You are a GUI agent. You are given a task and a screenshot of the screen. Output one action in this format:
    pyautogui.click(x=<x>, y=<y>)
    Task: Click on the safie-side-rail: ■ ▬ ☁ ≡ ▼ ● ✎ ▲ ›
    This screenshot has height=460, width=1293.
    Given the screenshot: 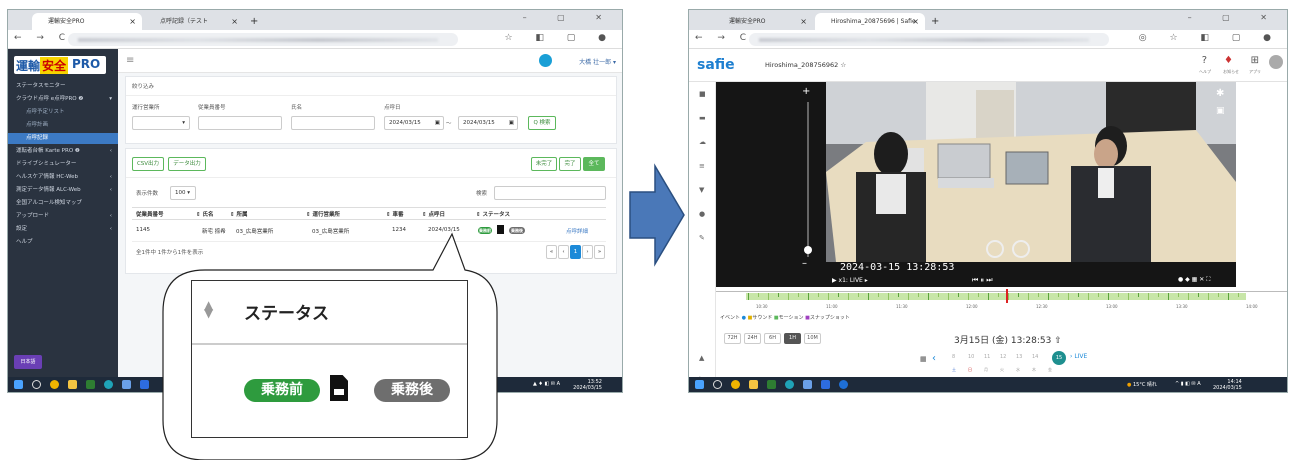 What is the action you would take?
    pyautogui.click(x=702, y=232)
    